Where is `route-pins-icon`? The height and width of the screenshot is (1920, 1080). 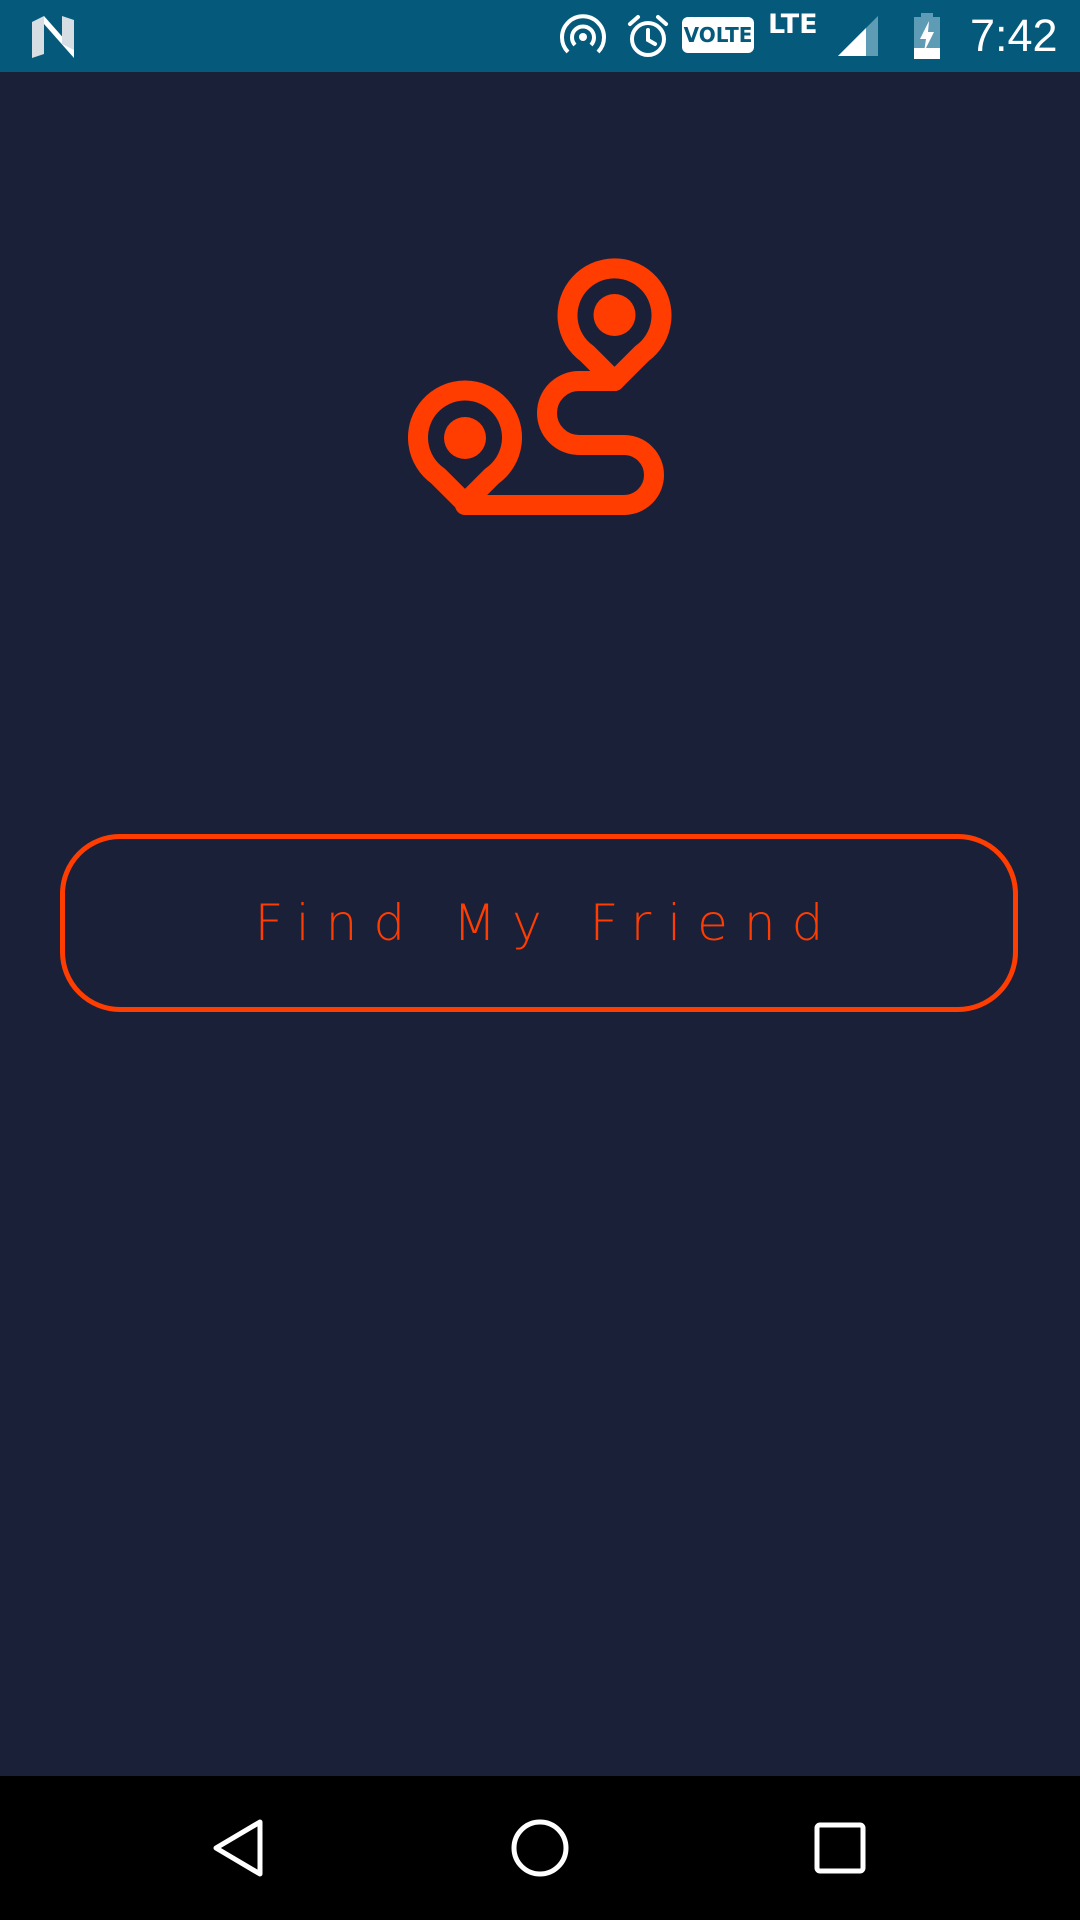 route-pins-icon is located at coordinates (540, 386).